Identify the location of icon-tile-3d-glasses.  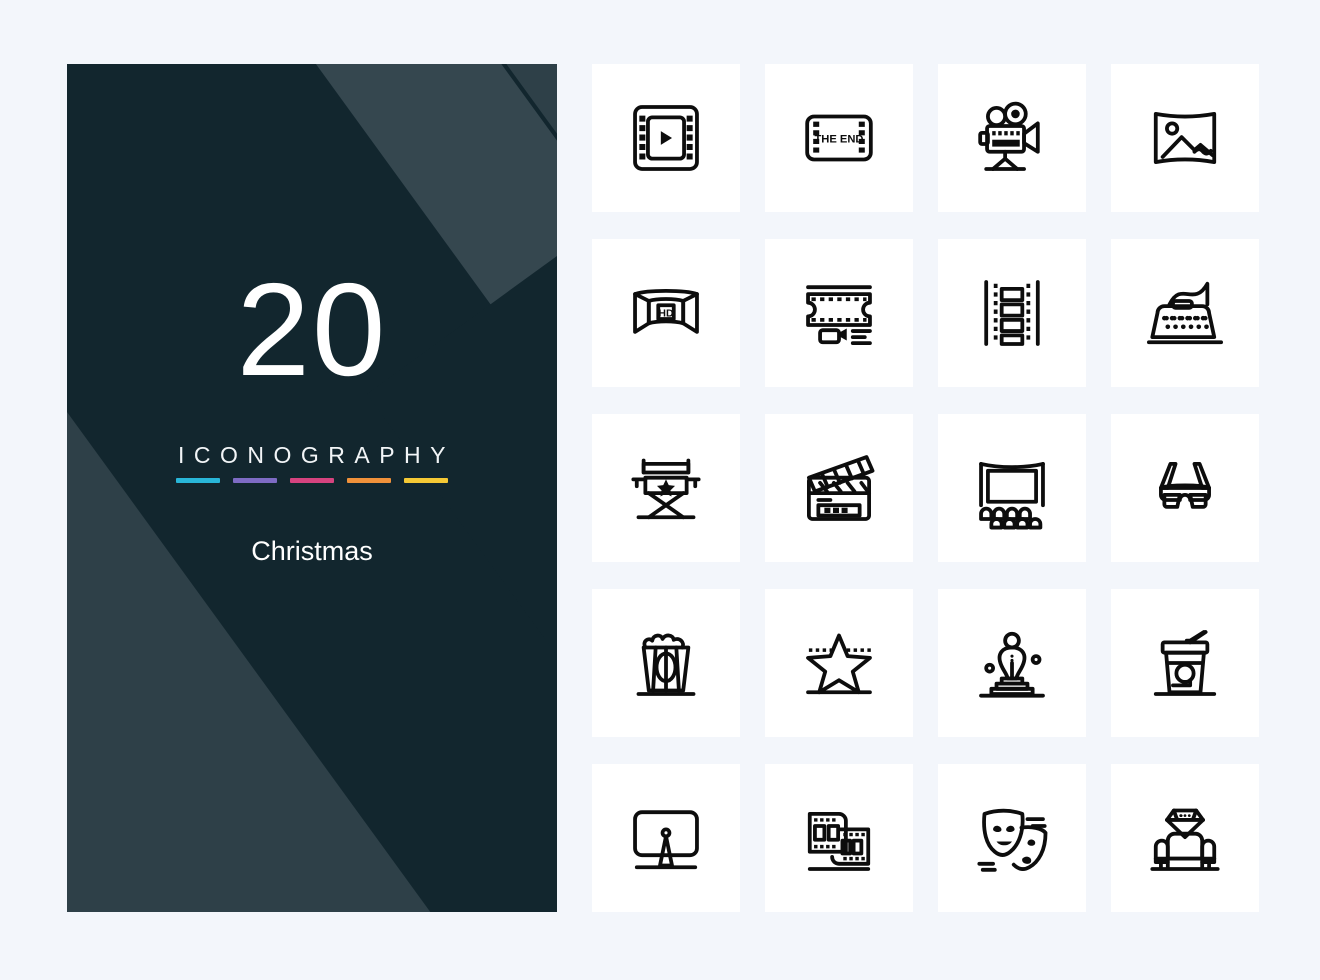
(1185, 488).